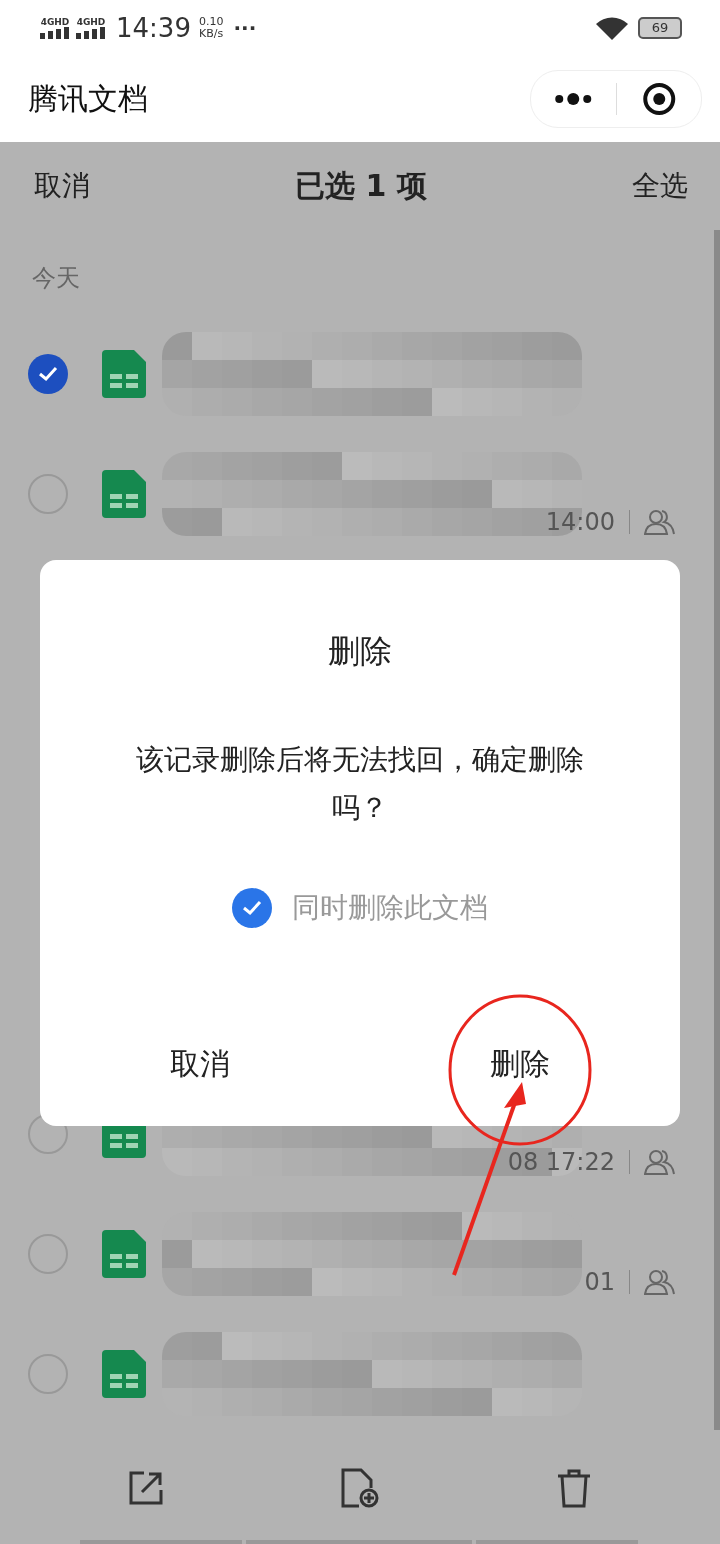 The height and width of the screenshot is (1544, 720). Describe the element at coordinates (211, 22) in the screenshot. I see `network-speed: 0.10` at that location.